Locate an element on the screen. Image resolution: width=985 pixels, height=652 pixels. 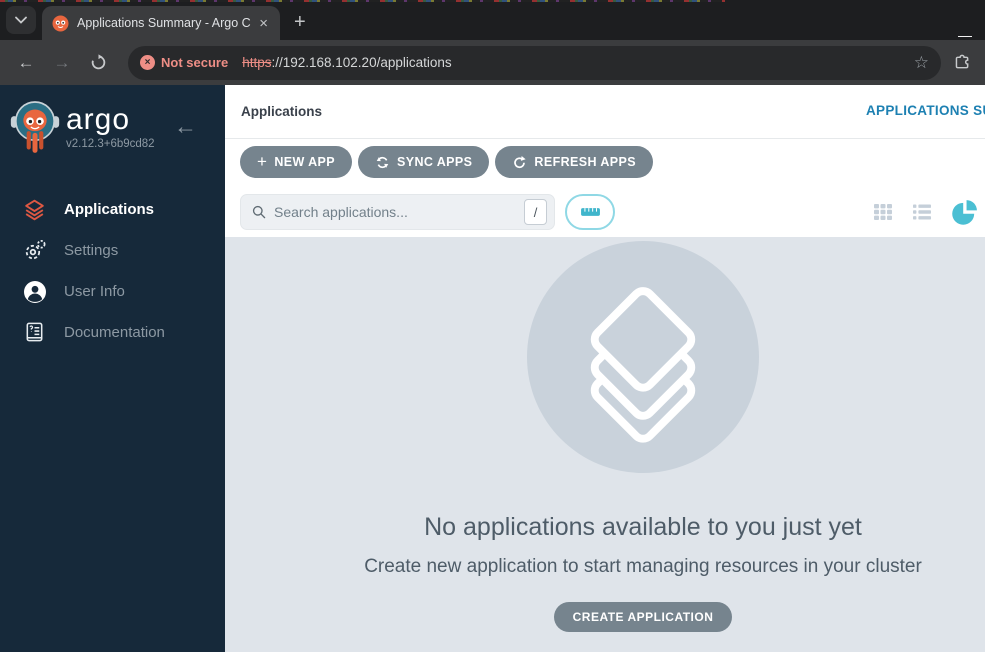
sidebar-item-label: Documentation is located at coordinates (114, 332).